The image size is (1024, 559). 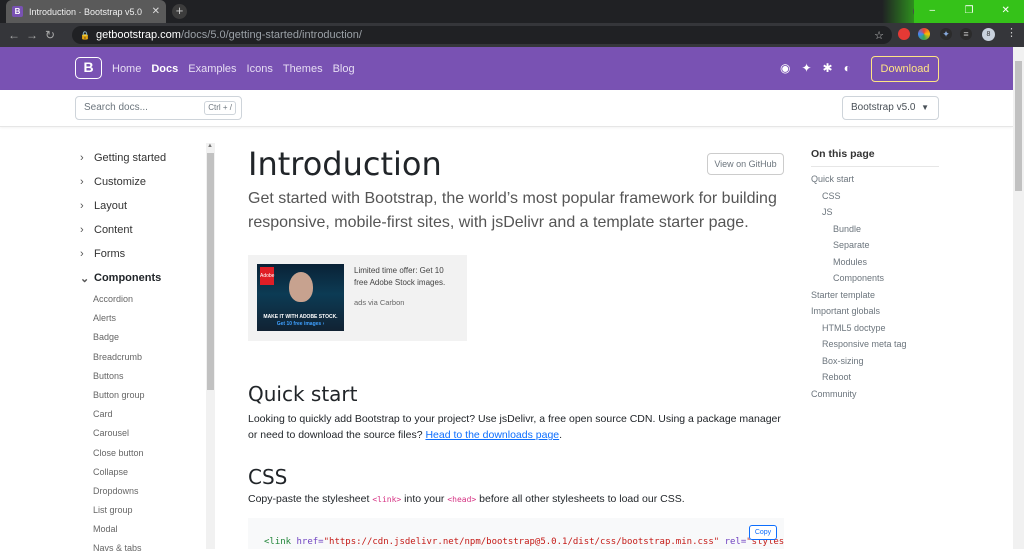 I want to click on sidebar-scrollbar: ▲, so click(x=210, y=346).